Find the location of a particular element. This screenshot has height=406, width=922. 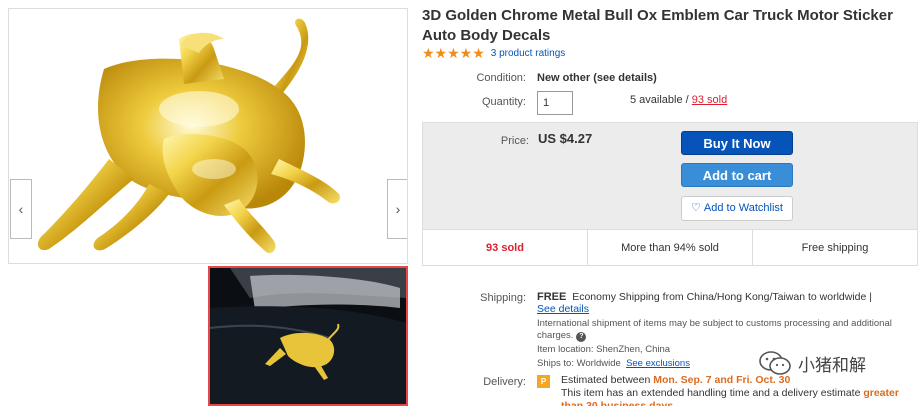

watchlist-label: Add to Watchlist is located at coordinates (743, 208).